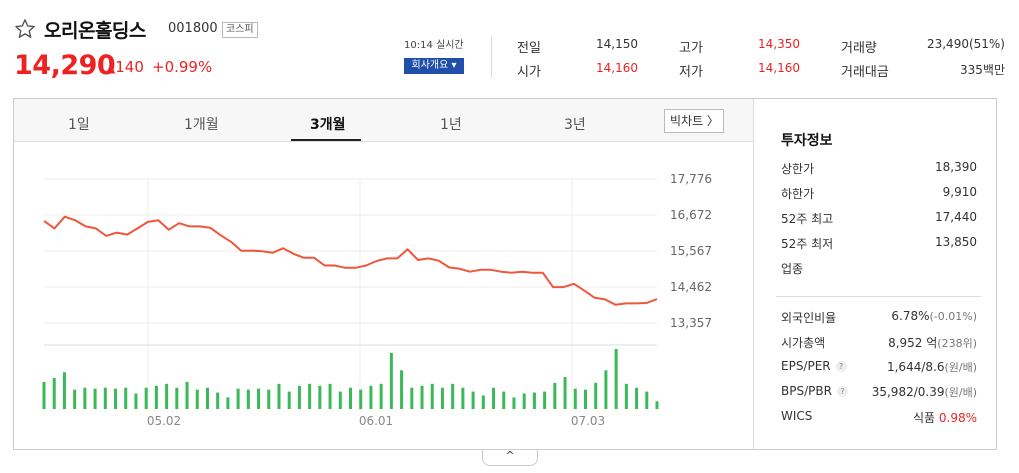 The height and width of the screenshot is (473, 1019). I want to click on high-value: 14,350, so click(779, 44).